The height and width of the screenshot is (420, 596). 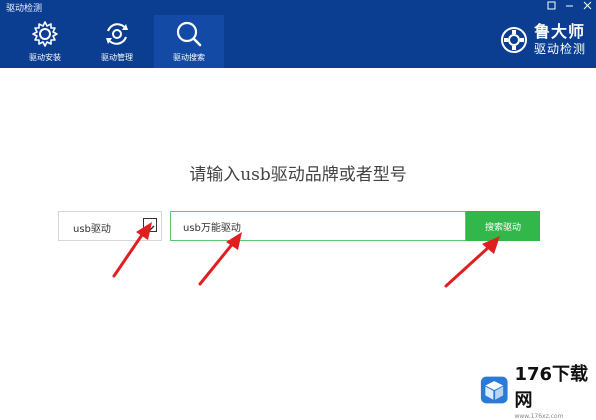 What do you see at coordinates (494, 390) in the screenshot?
I see `box-logo-icon` at bounding box center [494, 390].